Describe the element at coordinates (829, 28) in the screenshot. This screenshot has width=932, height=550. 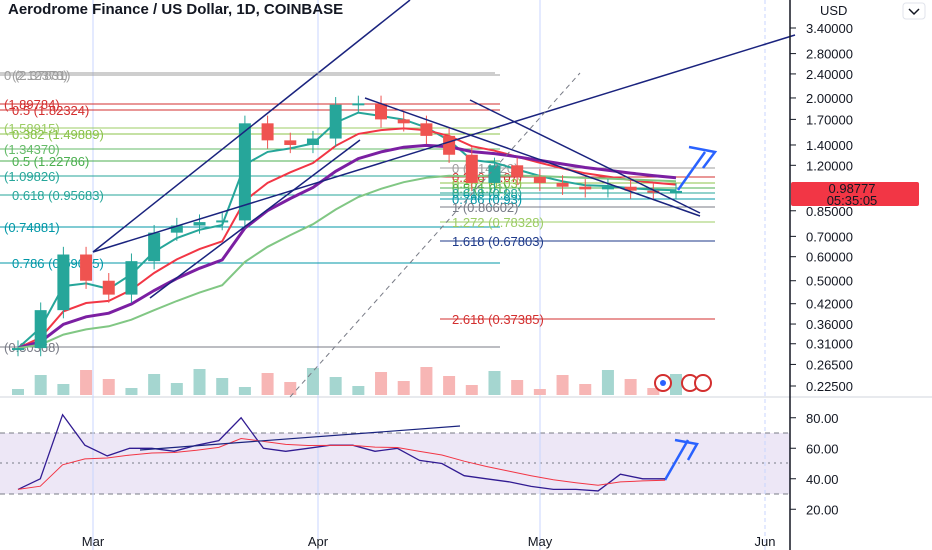
I see `price-tick-label: 3.40000` at that location.